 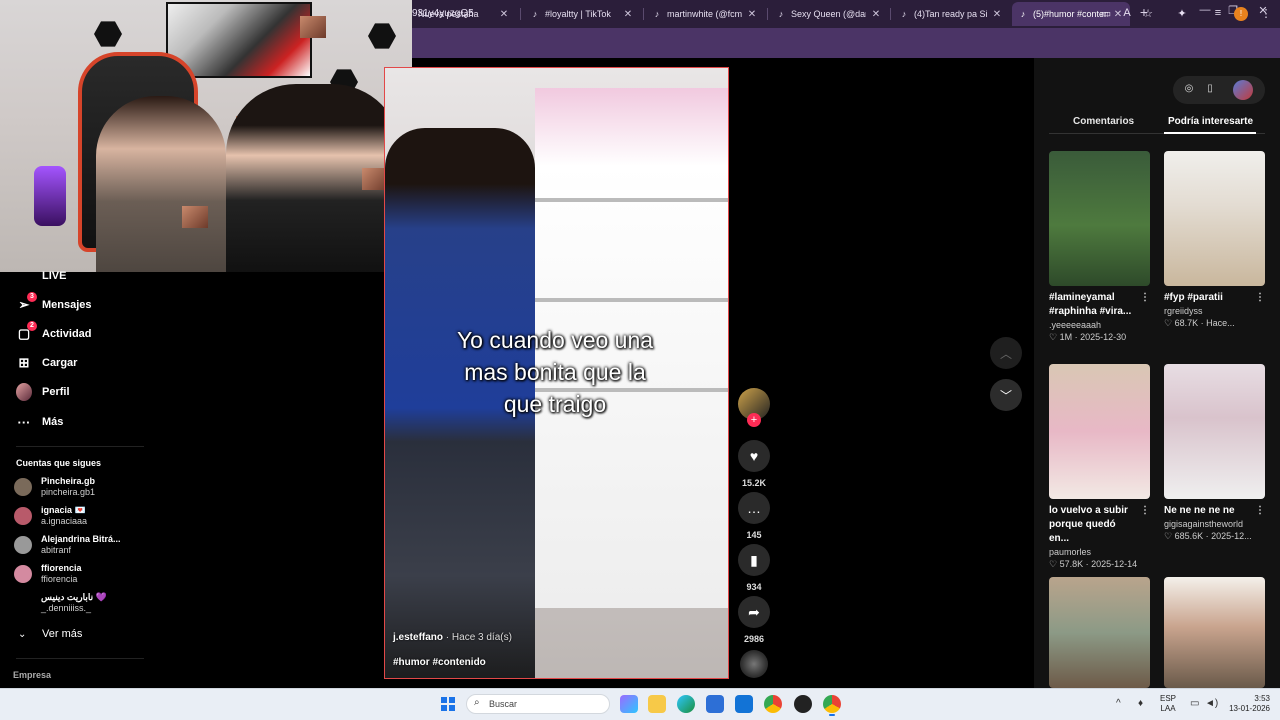 I want to click on file-explorer-icon, so click(x=657, y=704).